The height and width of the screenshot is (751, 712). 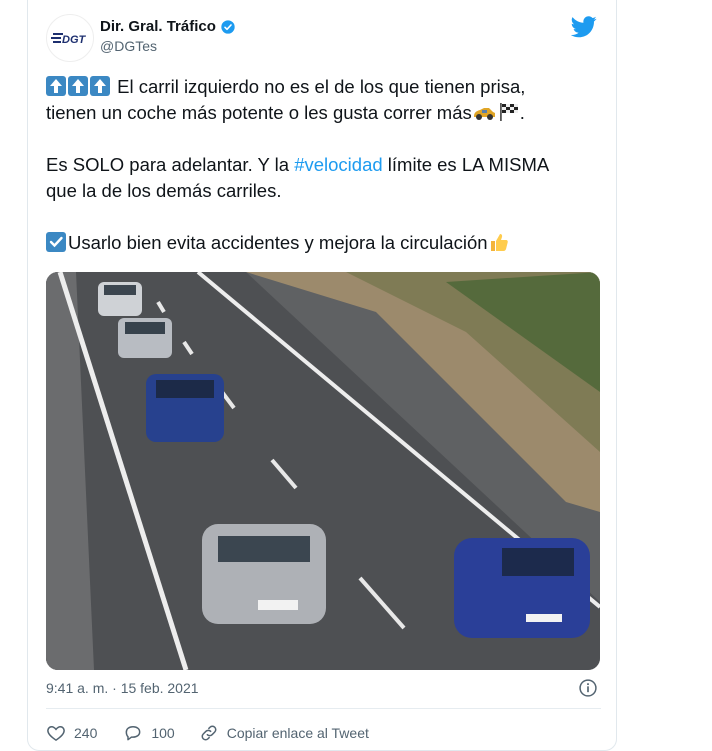 What do you see at coordinates (86, 733) in the screenshot?
I see `like-count: 240` at bounding box center [86, 733].